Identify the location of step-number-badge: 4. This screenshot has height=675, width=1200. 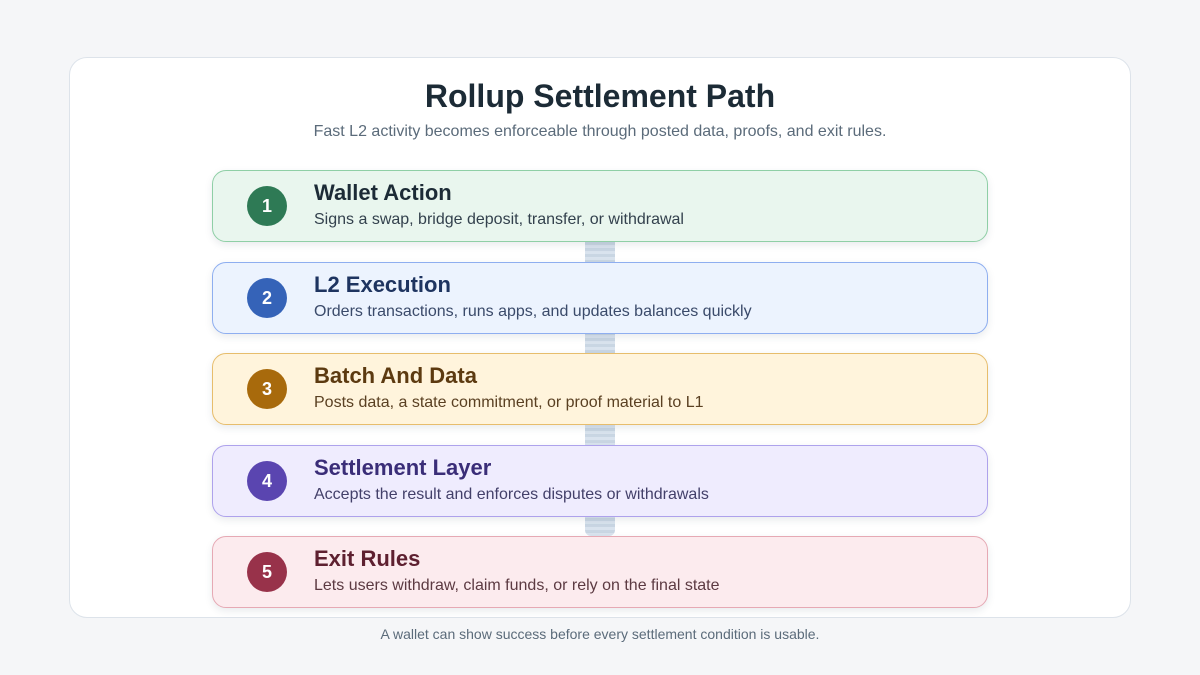
(267, 481).